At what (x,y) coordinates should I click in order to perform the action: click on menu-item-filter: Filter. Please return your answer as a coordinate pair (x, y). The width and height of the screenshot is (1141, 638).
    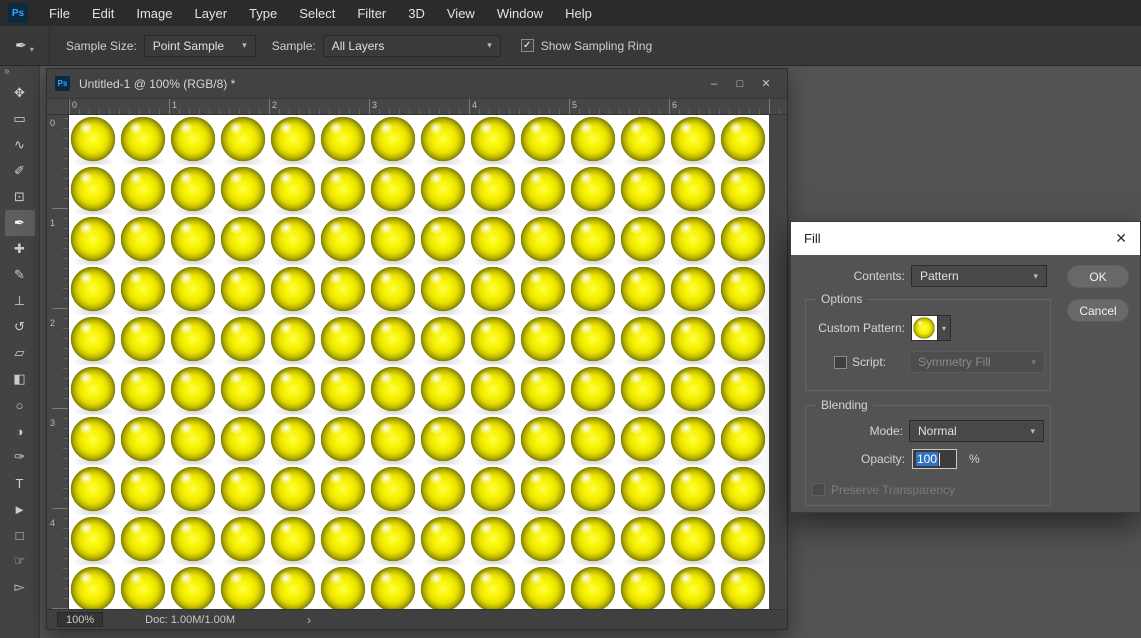
    Looking at the image, I should click on (371, 13).